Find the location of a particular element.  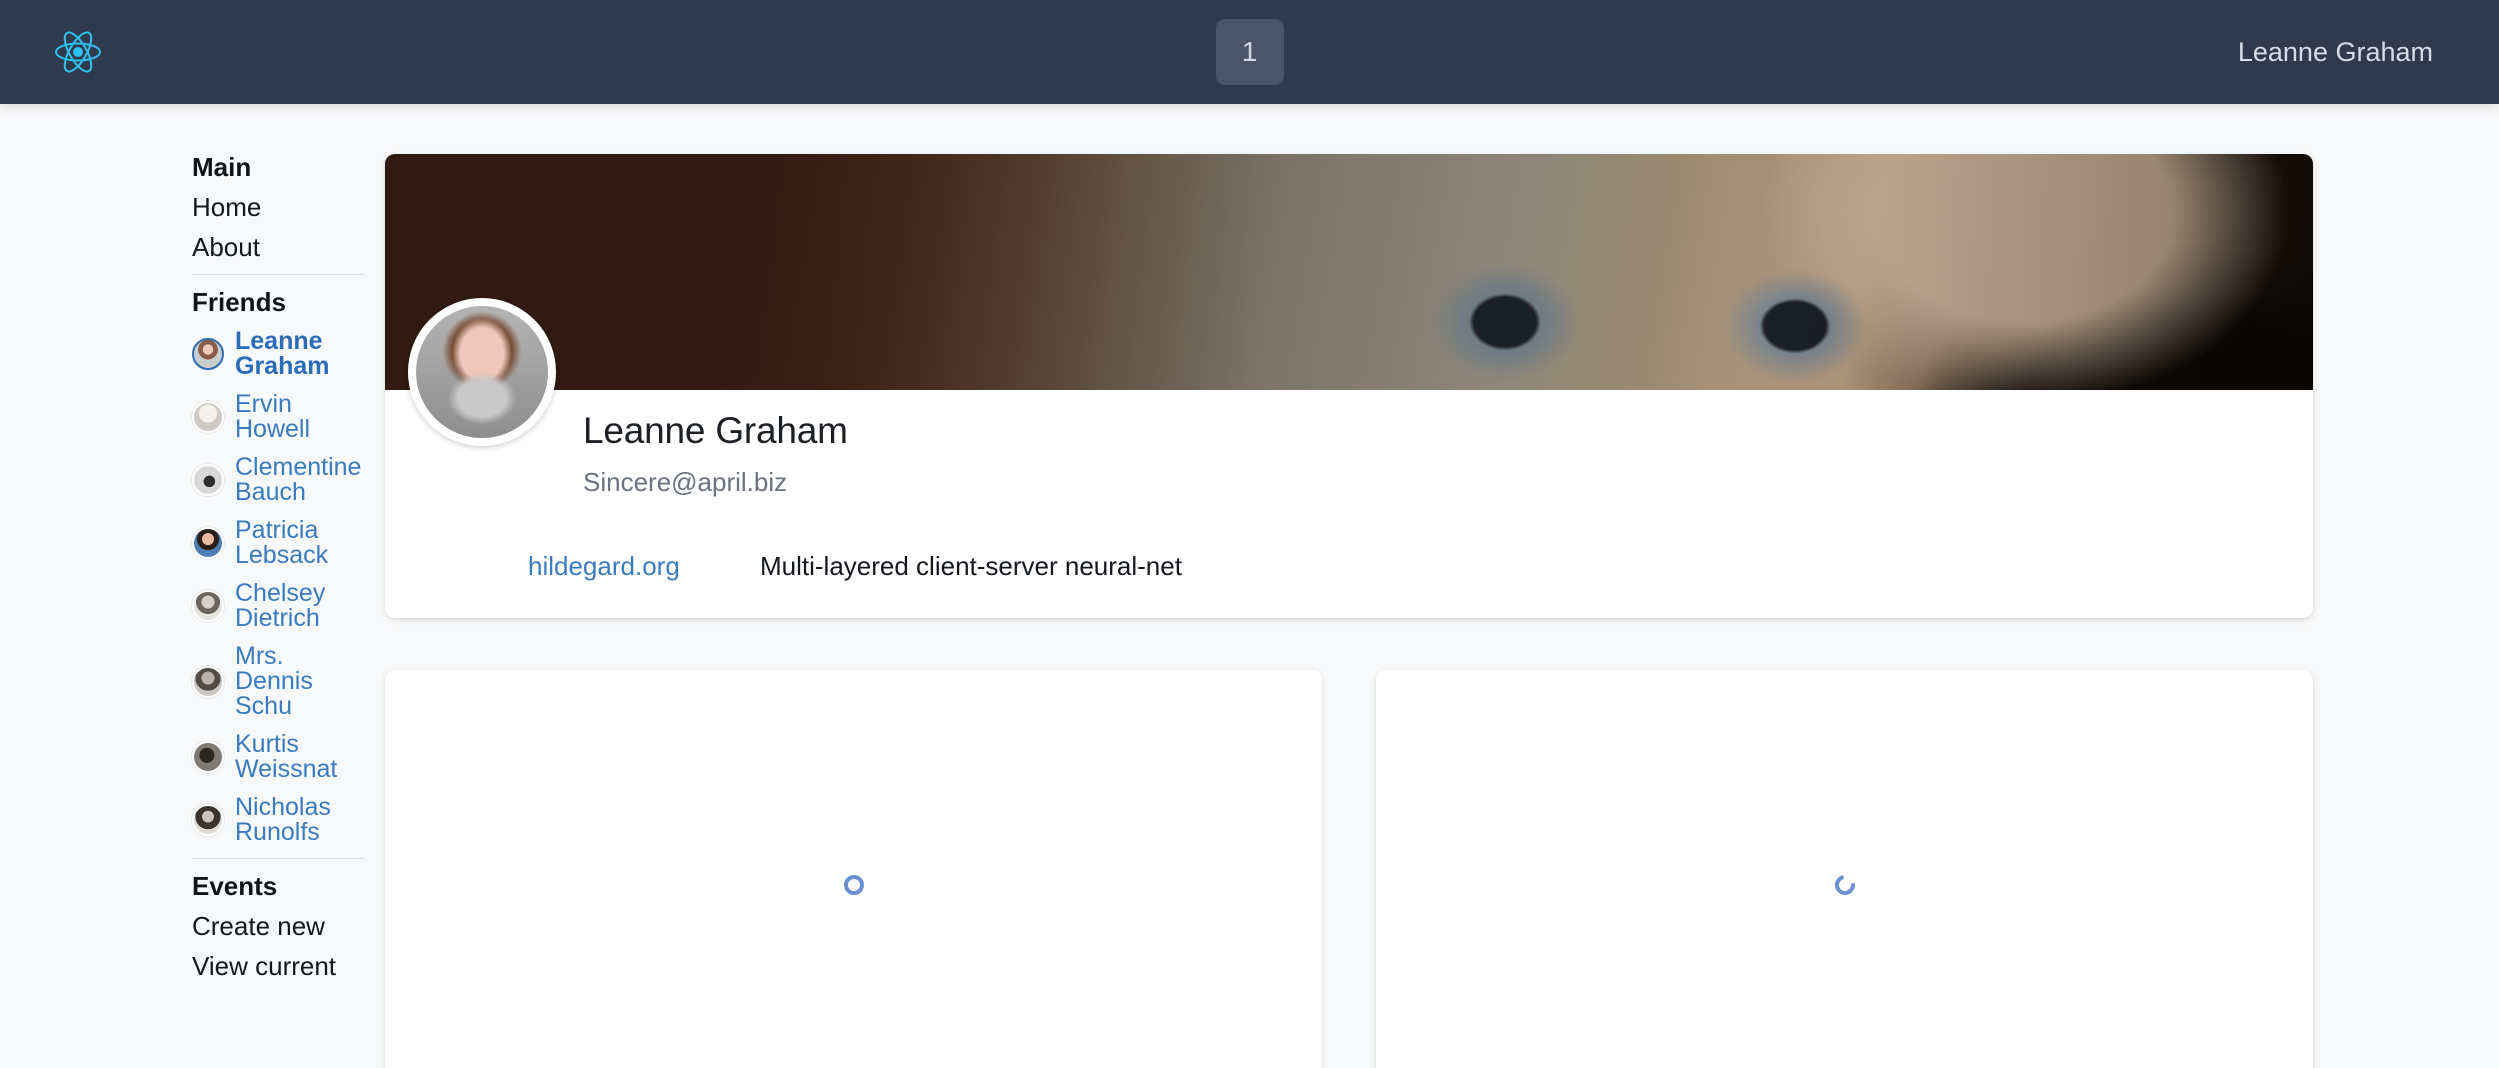

profile-website-link: hildegard.org is located at coordinates (572, 566).